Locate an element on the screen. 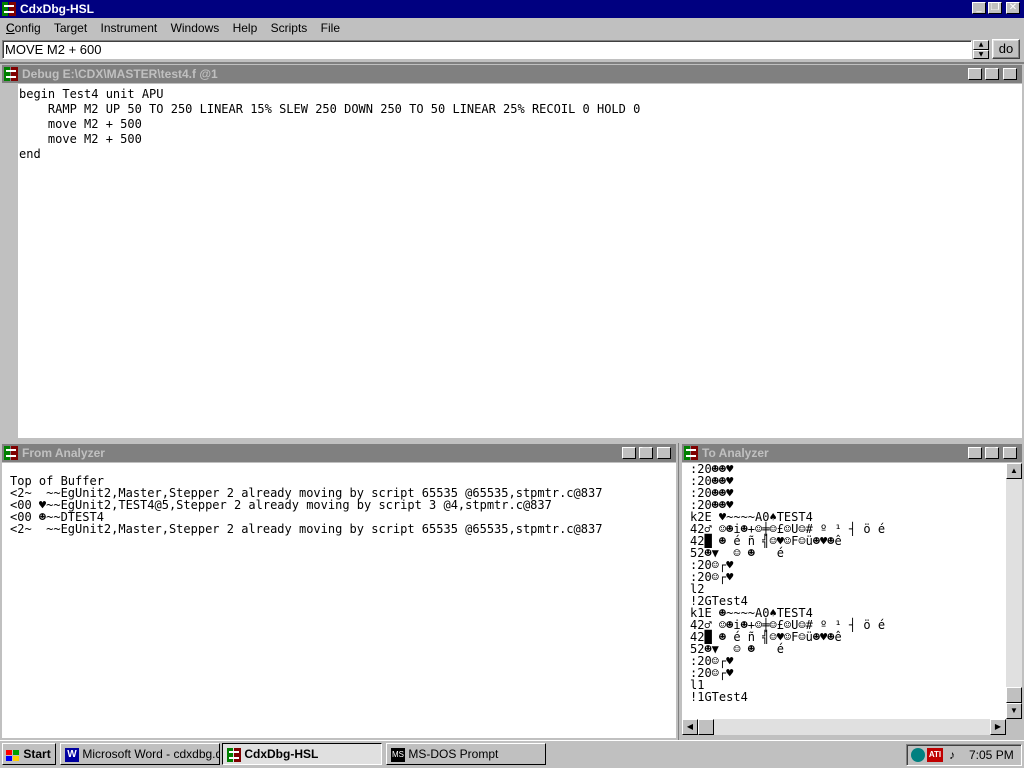 The height and width of the screenshot is (768, 1024). scroll-right-icon: ▶ is located at coordinates (998, 727).